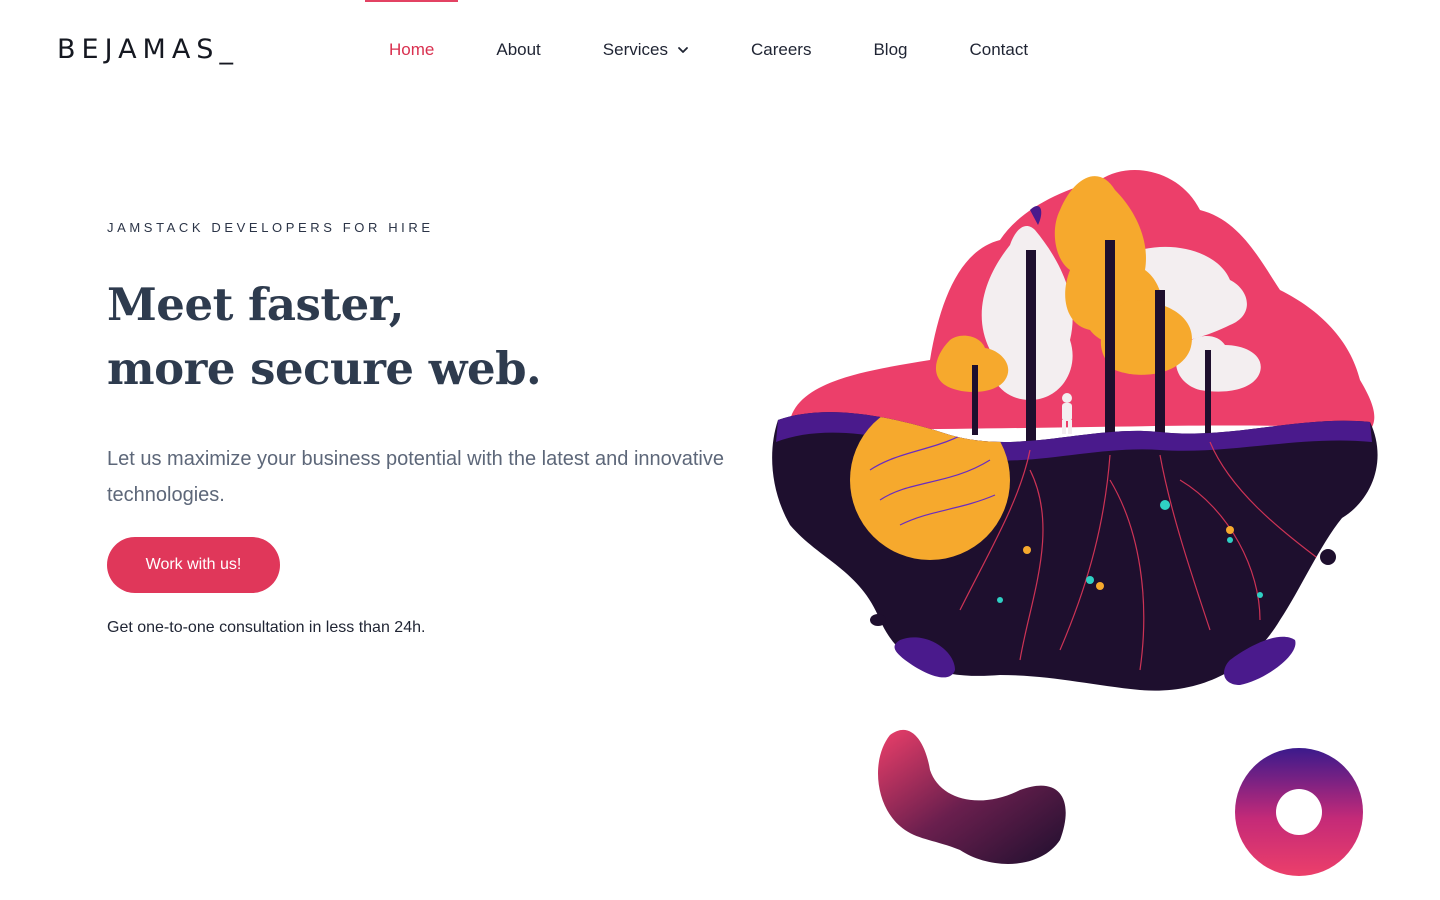 The height and width of the screenshot is (900, 1440). What do you see at coordinates (255, 304) in the screenshot?
I see `hero-headline-line1: Meet faster,` at bounding box center [255, 304].